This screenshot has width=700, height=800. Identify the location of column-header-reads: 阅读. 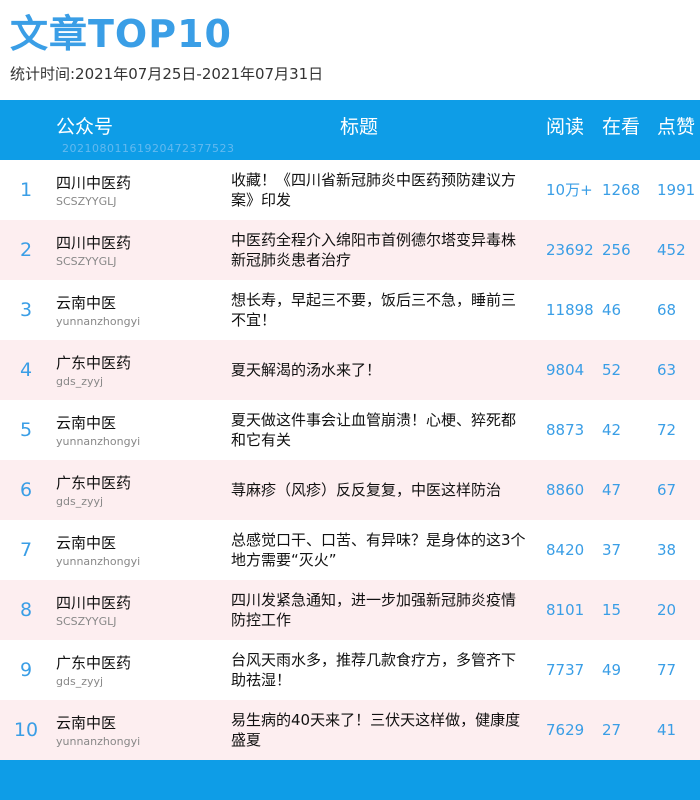
(565, 127).